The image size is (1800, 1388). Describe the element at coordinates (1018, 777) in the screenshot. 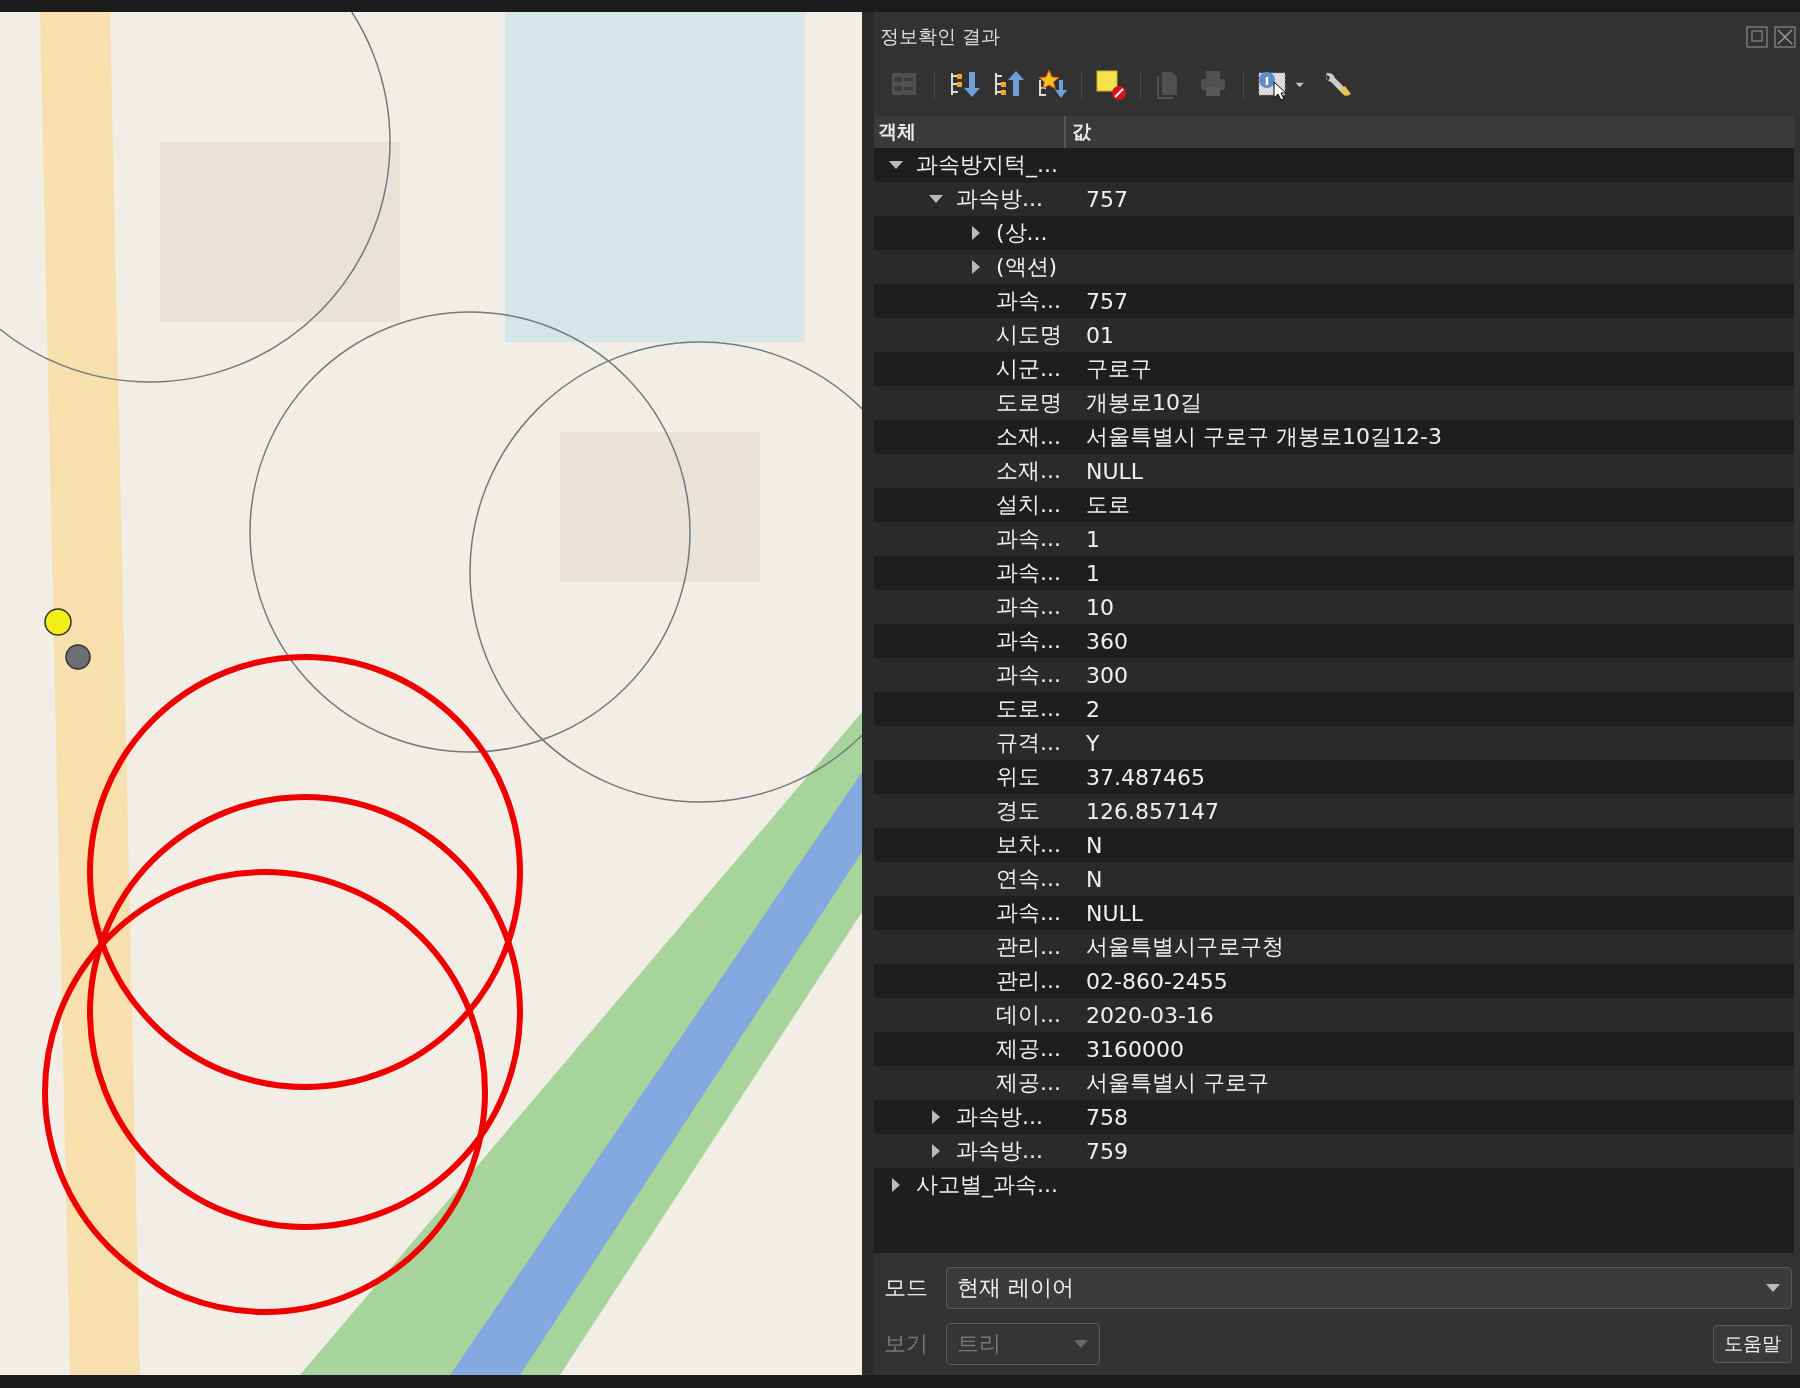

I see `attribute-name: 위도` at that location.